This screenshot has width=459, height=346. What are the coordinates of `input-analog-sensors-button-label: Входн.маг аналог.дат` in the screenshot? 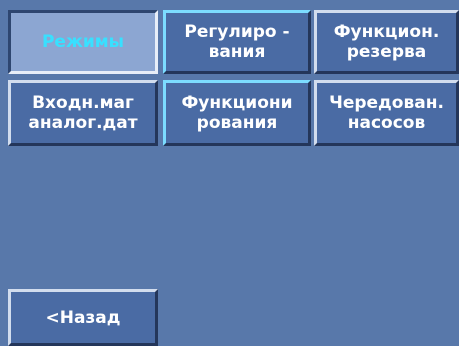 It's located at (83, 113).